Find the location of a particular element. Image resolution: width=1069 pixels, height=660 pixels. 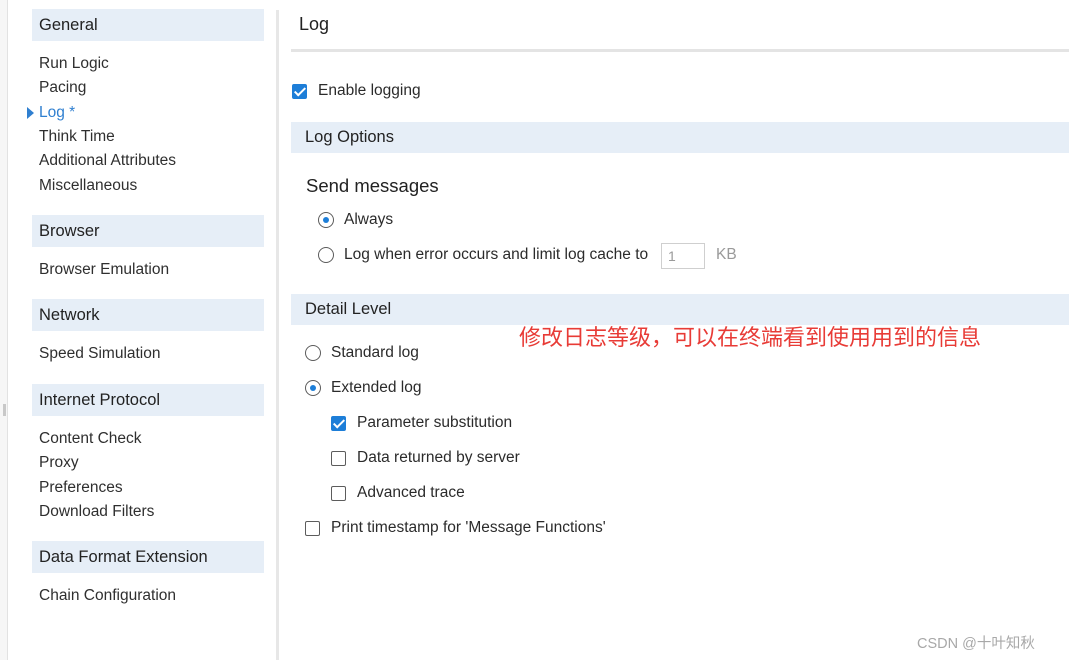

log-cache-unit: KB is located at coordinates (726, 254).